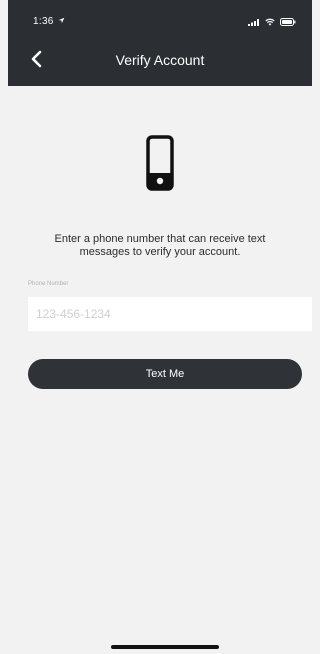 This screenshot has height=654, width=320. I want to click on signal-bars-icon, so click(253, 22).